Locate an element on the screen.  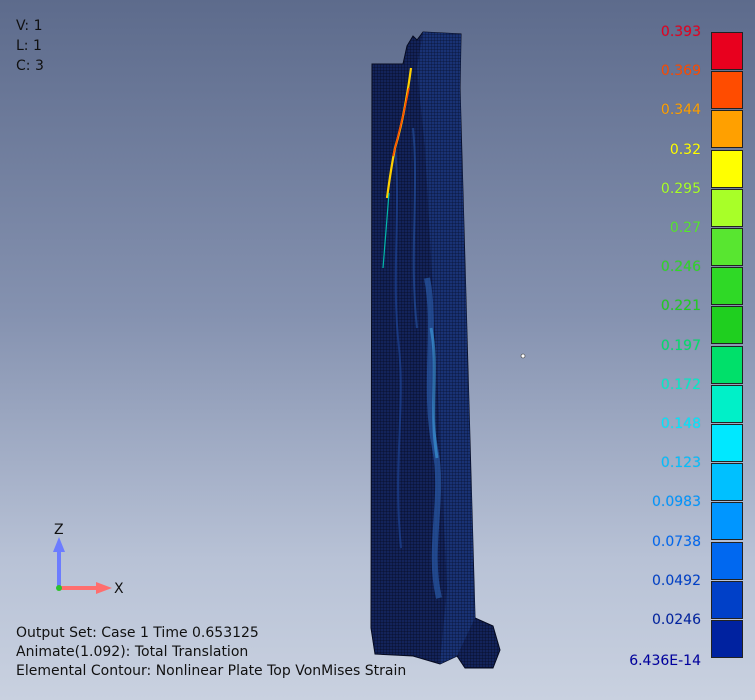
legend-value: 0.221 is located at coordinates (680, 306).